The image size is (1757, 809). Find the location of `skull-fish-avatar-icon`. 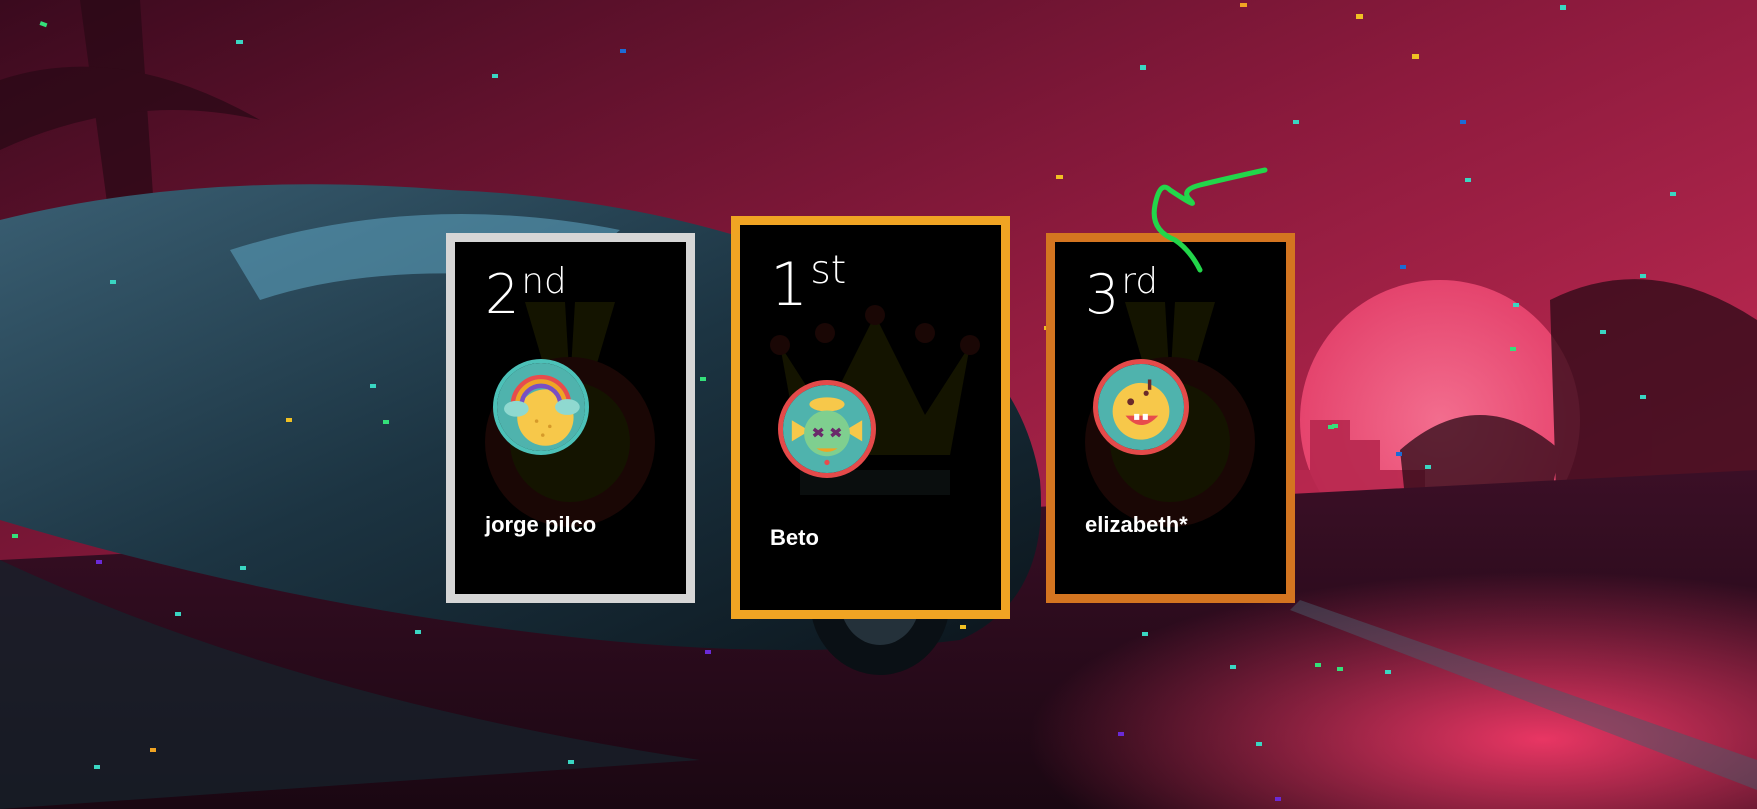

skull-fish-avatar-icon is located at coordinates (827, 429).